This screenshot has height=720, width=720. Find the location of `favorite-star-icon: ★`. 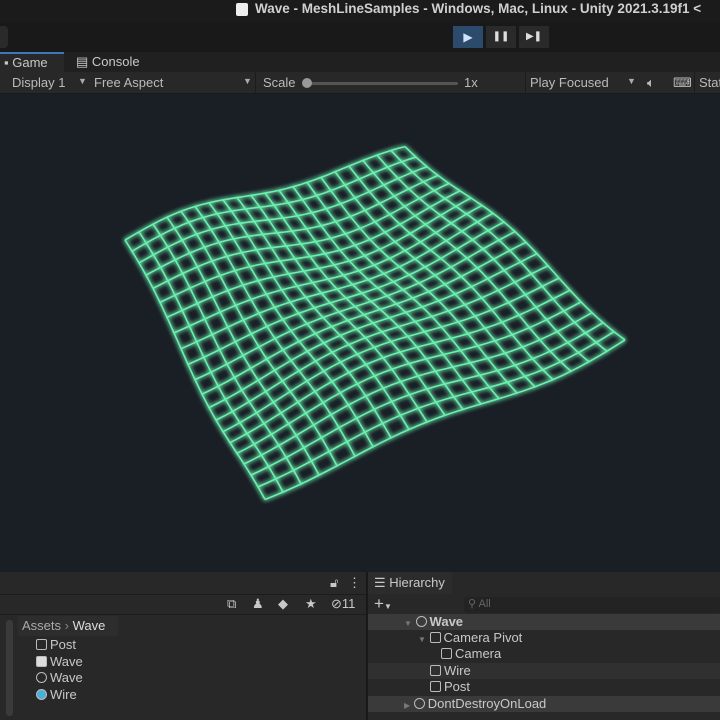

favorite-star-icon: ★ is located at coordinates (311, 604).